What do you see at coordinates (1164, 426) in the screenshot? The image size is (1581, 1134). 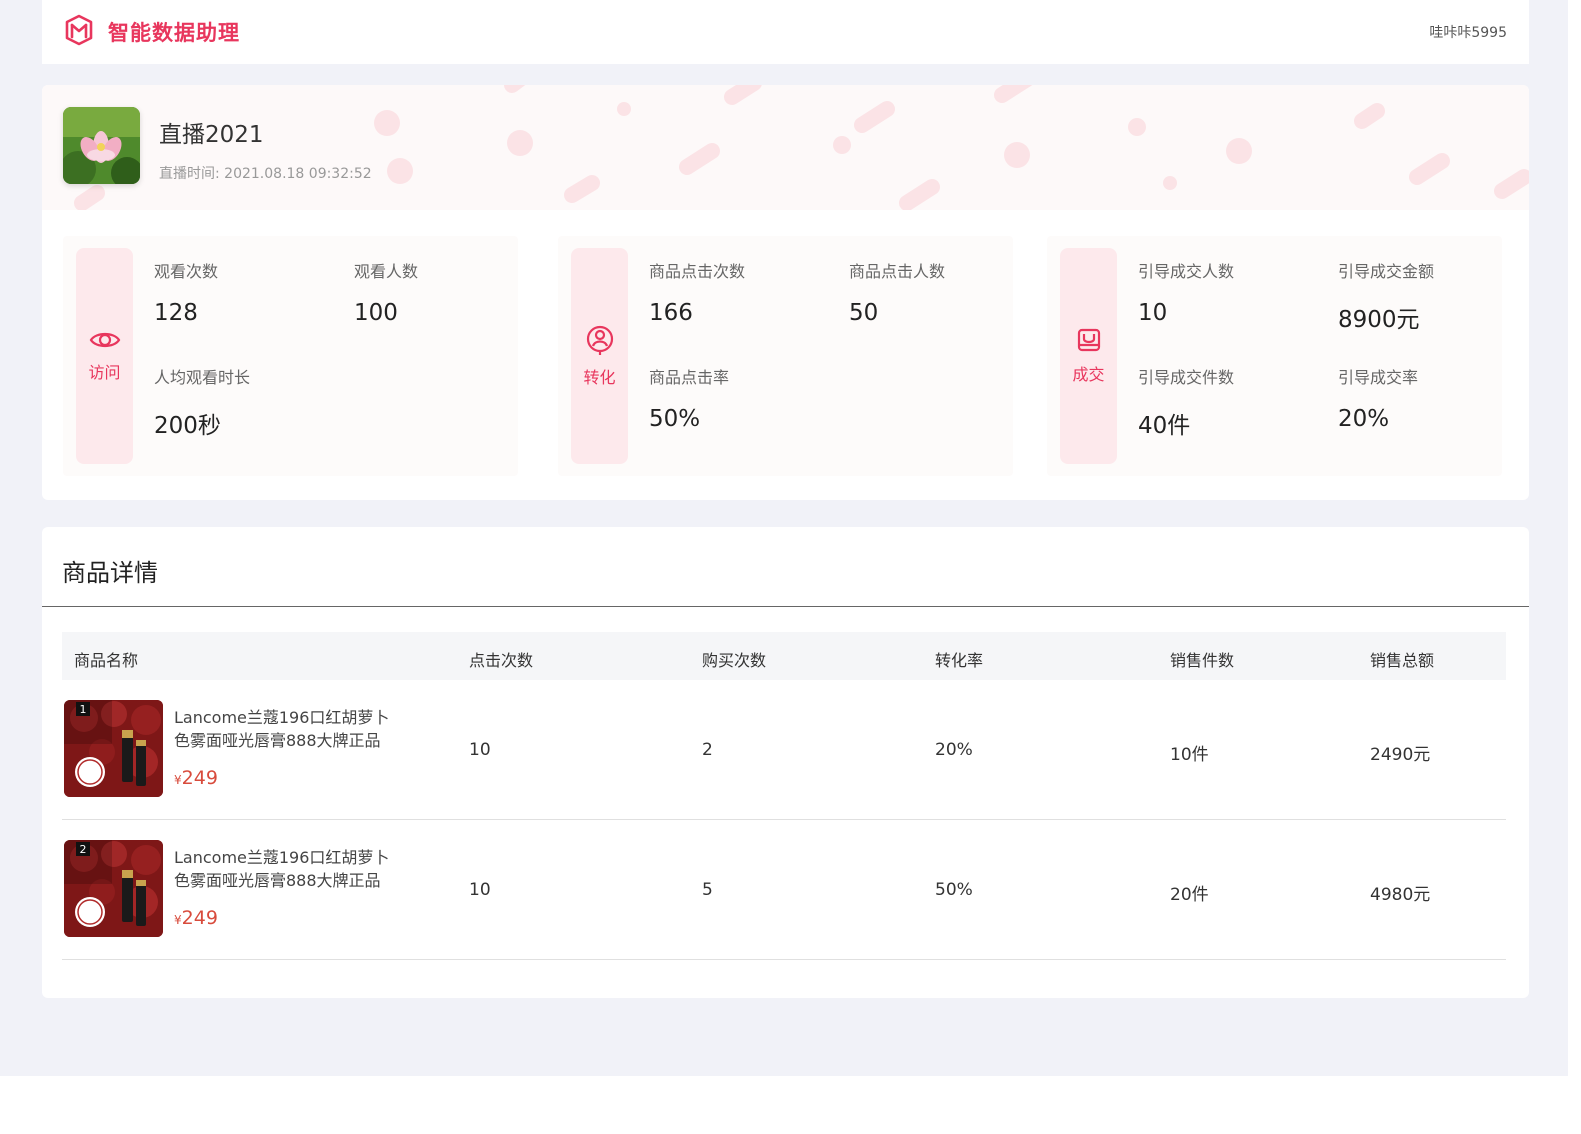 I see `metric-value: 40件` at bounding box center [1164, 426].